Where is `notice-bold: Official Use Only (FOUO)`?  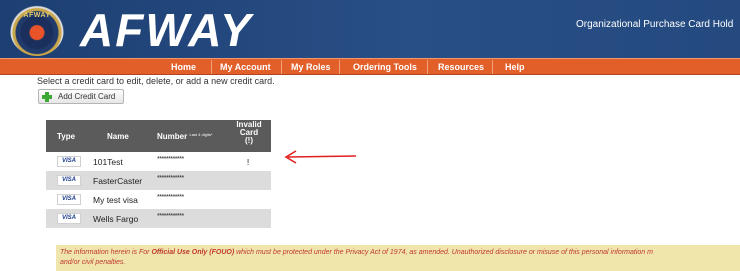
notice-bold: Official Use Only (FOUO) is located at coordinates (193, 252).